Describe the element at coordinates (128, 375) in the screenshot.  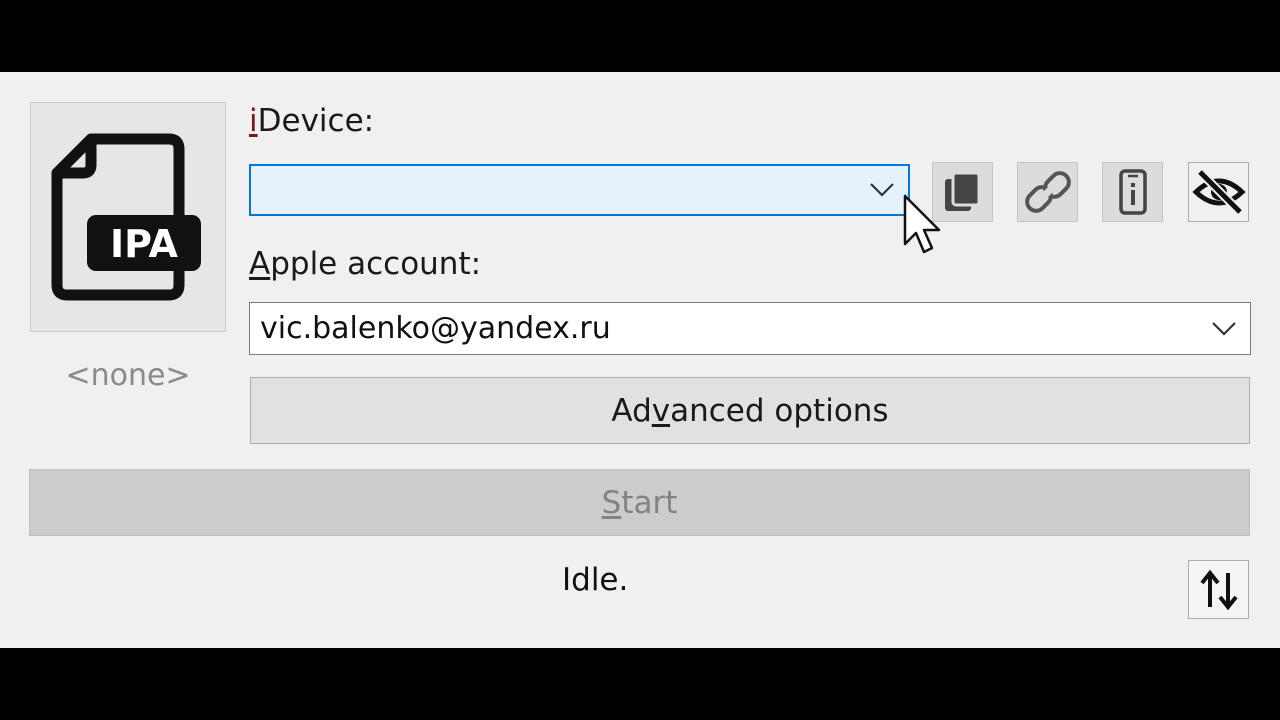
I see `ipa-file-name: <none>` at that location.